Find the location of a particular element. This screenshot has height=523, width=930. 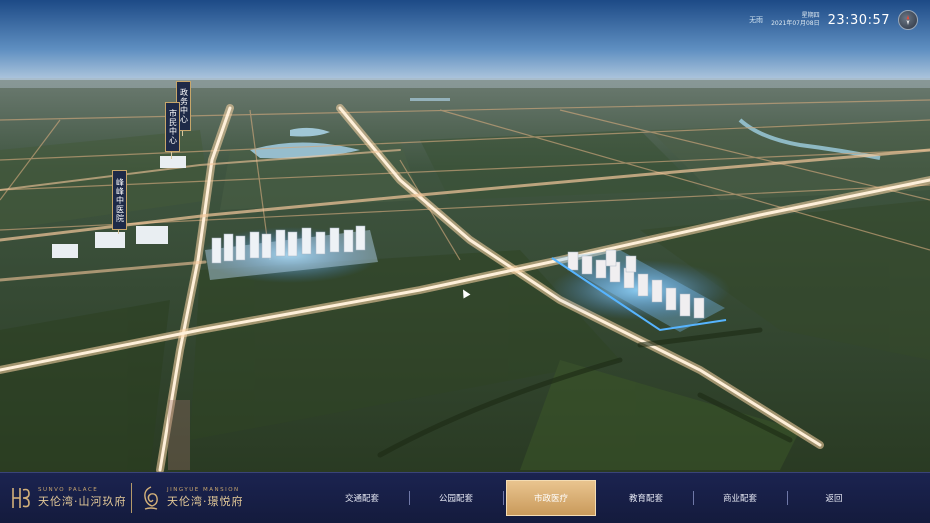

nav-park: 公园配套 is located at coordinates (458, 498).